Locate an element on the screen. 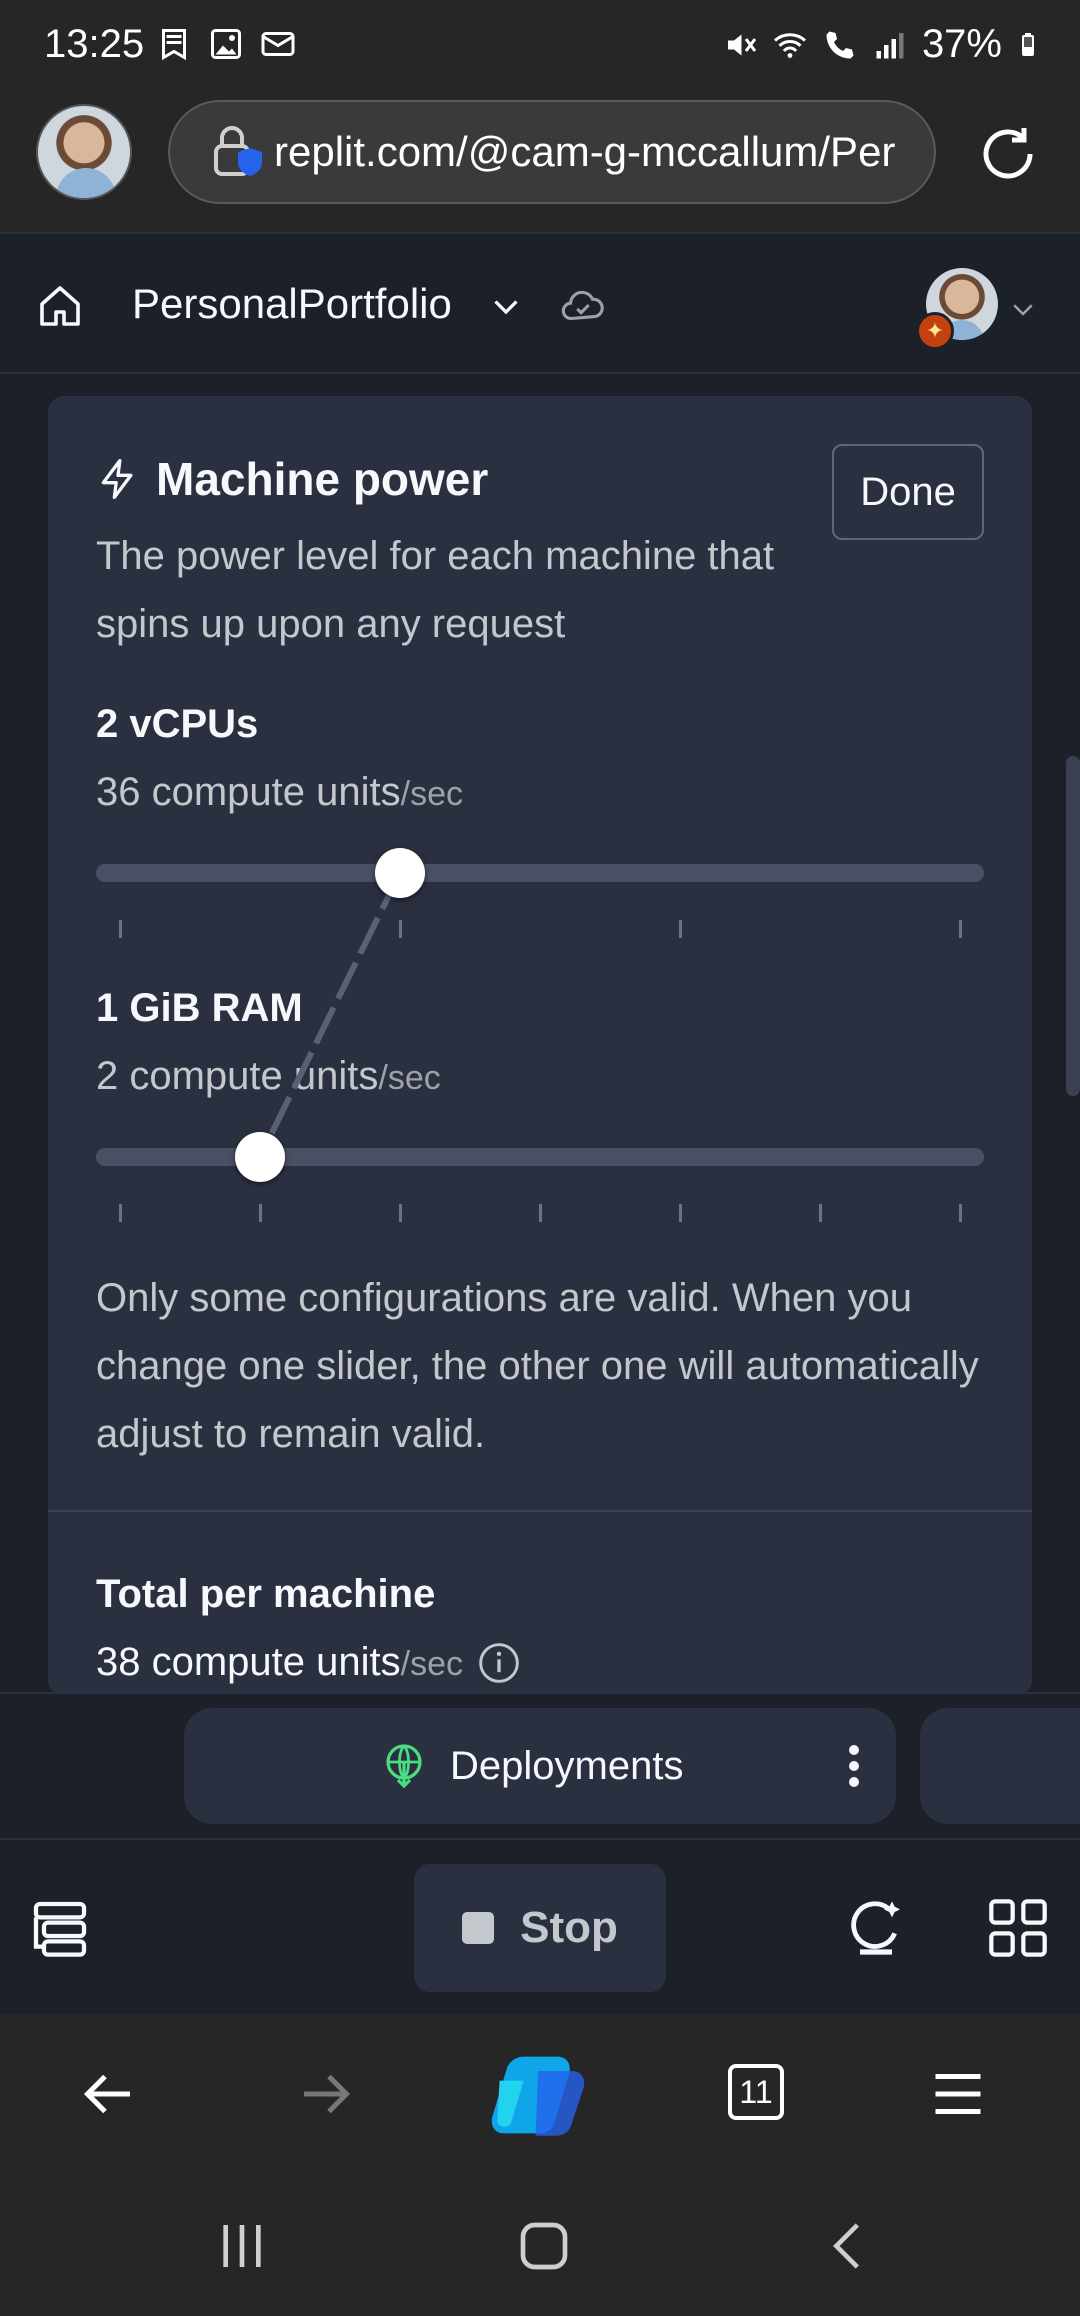 The image size is (1080, 2316). stop-label: Stop is located at coordinates (569, 1927).